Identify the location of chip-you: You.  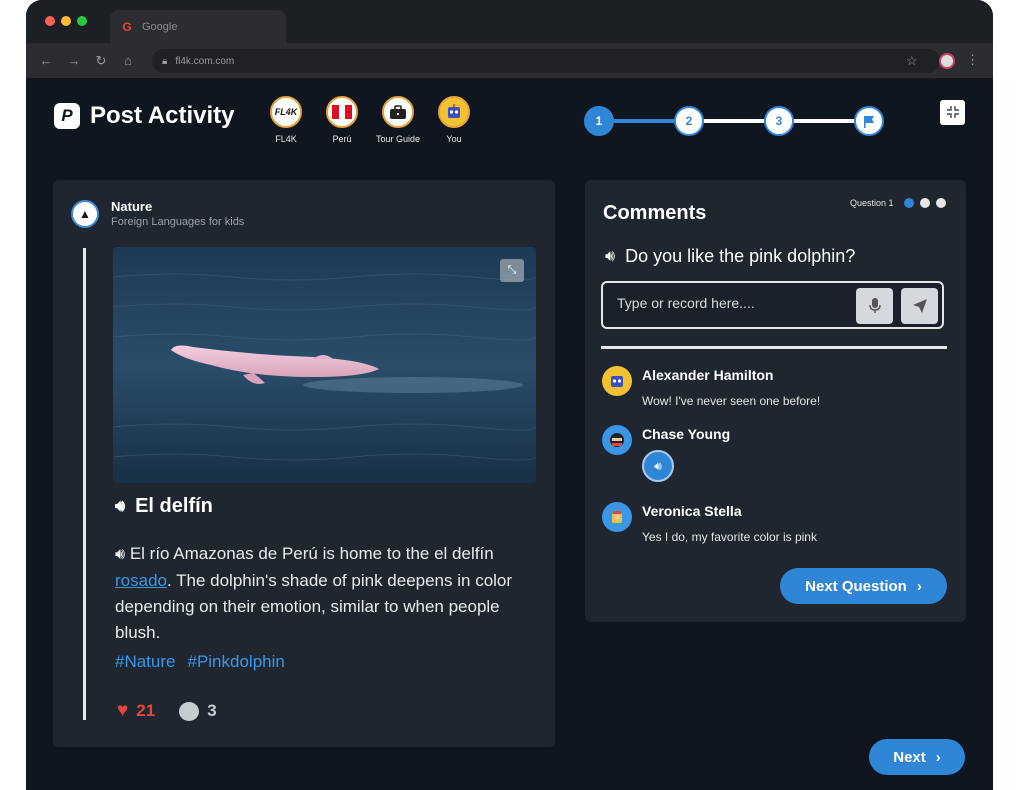
(454, 120).